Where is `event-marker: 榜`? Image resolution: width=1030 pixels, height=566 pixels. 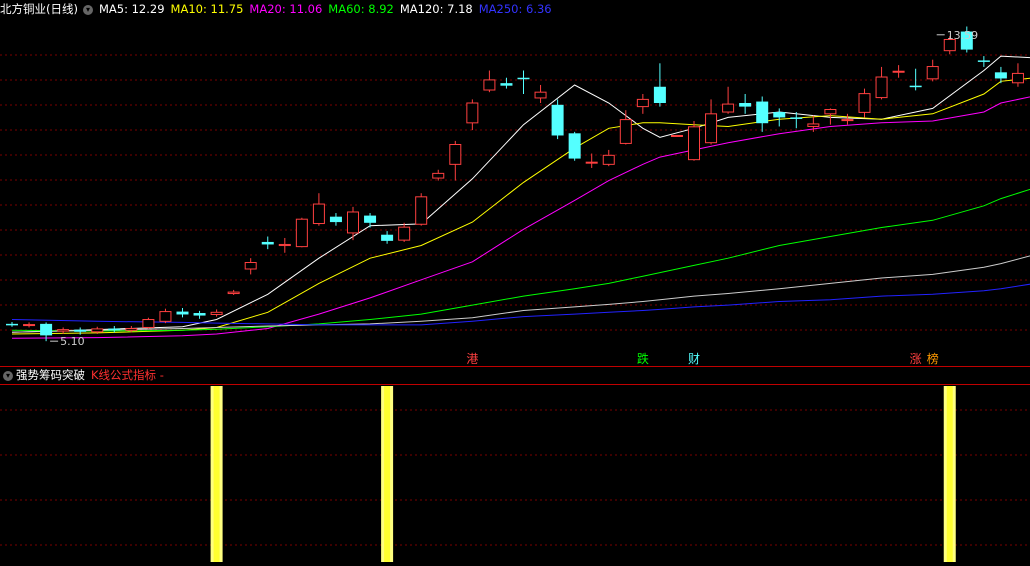 event-marker: 榜 is located at coordinates (933, 358).